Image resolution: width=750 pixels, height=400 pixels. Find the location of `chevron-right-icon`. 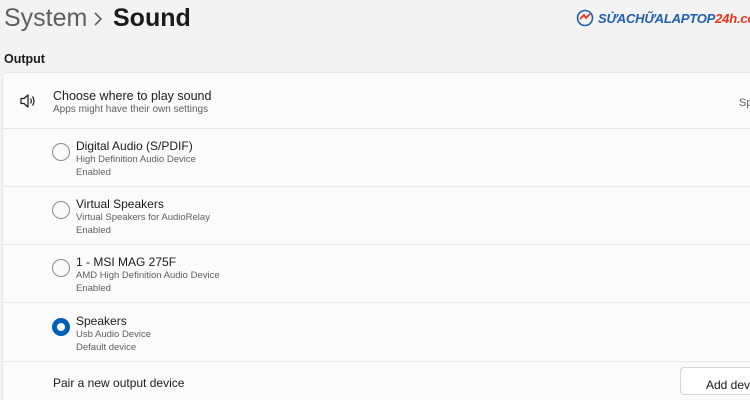

chevron-right-icon is located at coordinates (98, 19).